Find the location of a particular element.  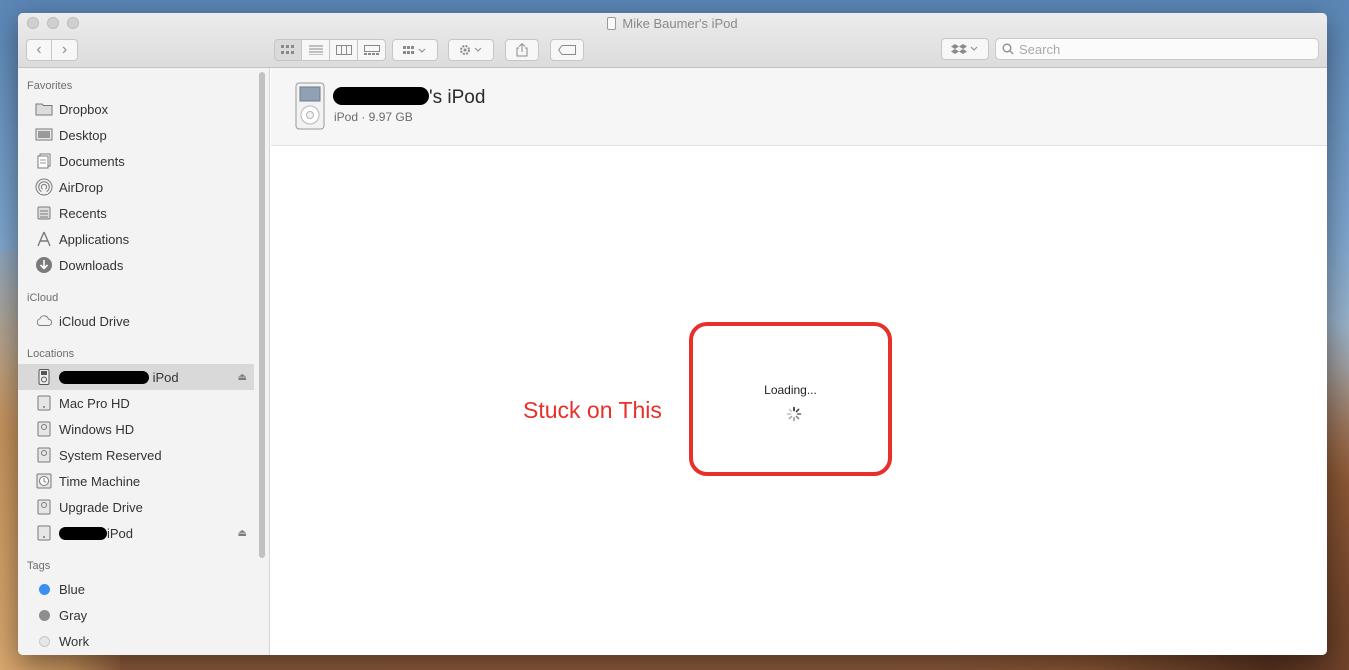

dropbox-icon is located at coordinates (964, 49).